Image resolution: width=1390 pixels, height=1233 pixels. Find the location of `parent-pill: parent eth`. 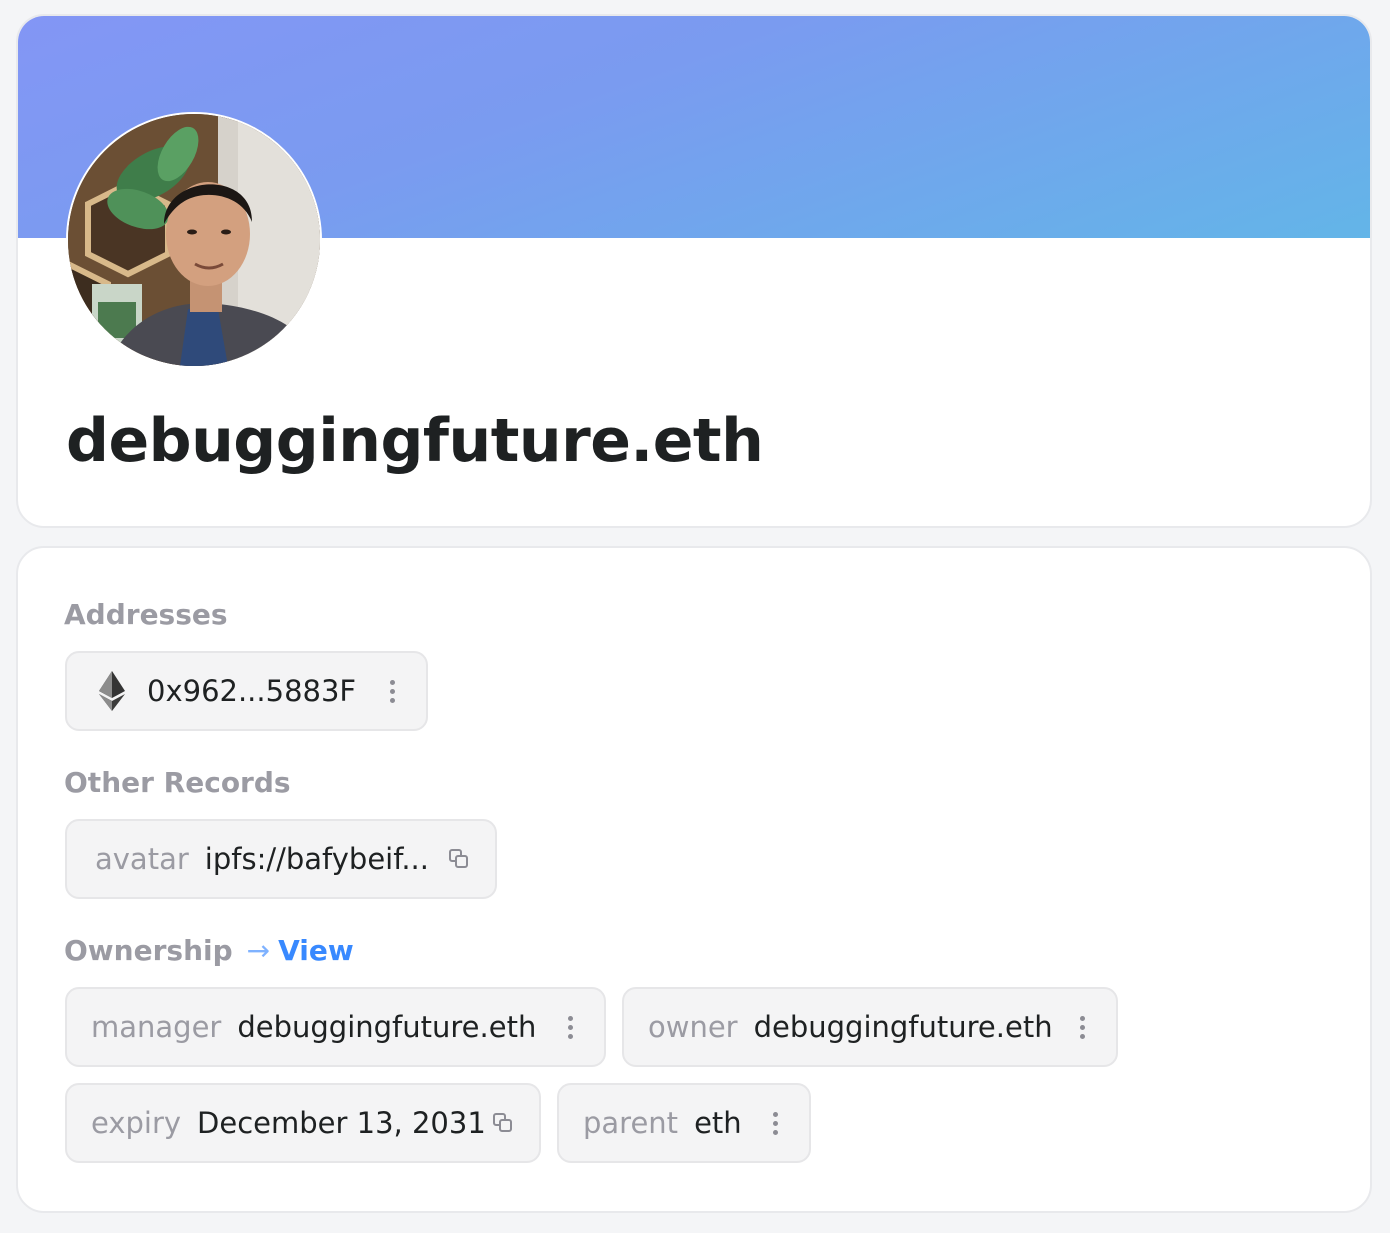

parent-pill: parent eth is located at coordinates (684, 1123).